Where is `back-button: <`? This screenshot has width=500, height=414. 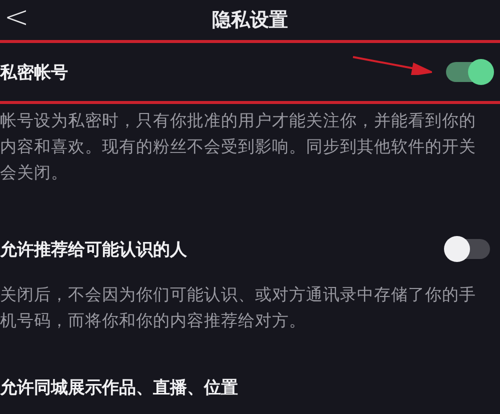 back-button: < is located at coordinates (17, 18).